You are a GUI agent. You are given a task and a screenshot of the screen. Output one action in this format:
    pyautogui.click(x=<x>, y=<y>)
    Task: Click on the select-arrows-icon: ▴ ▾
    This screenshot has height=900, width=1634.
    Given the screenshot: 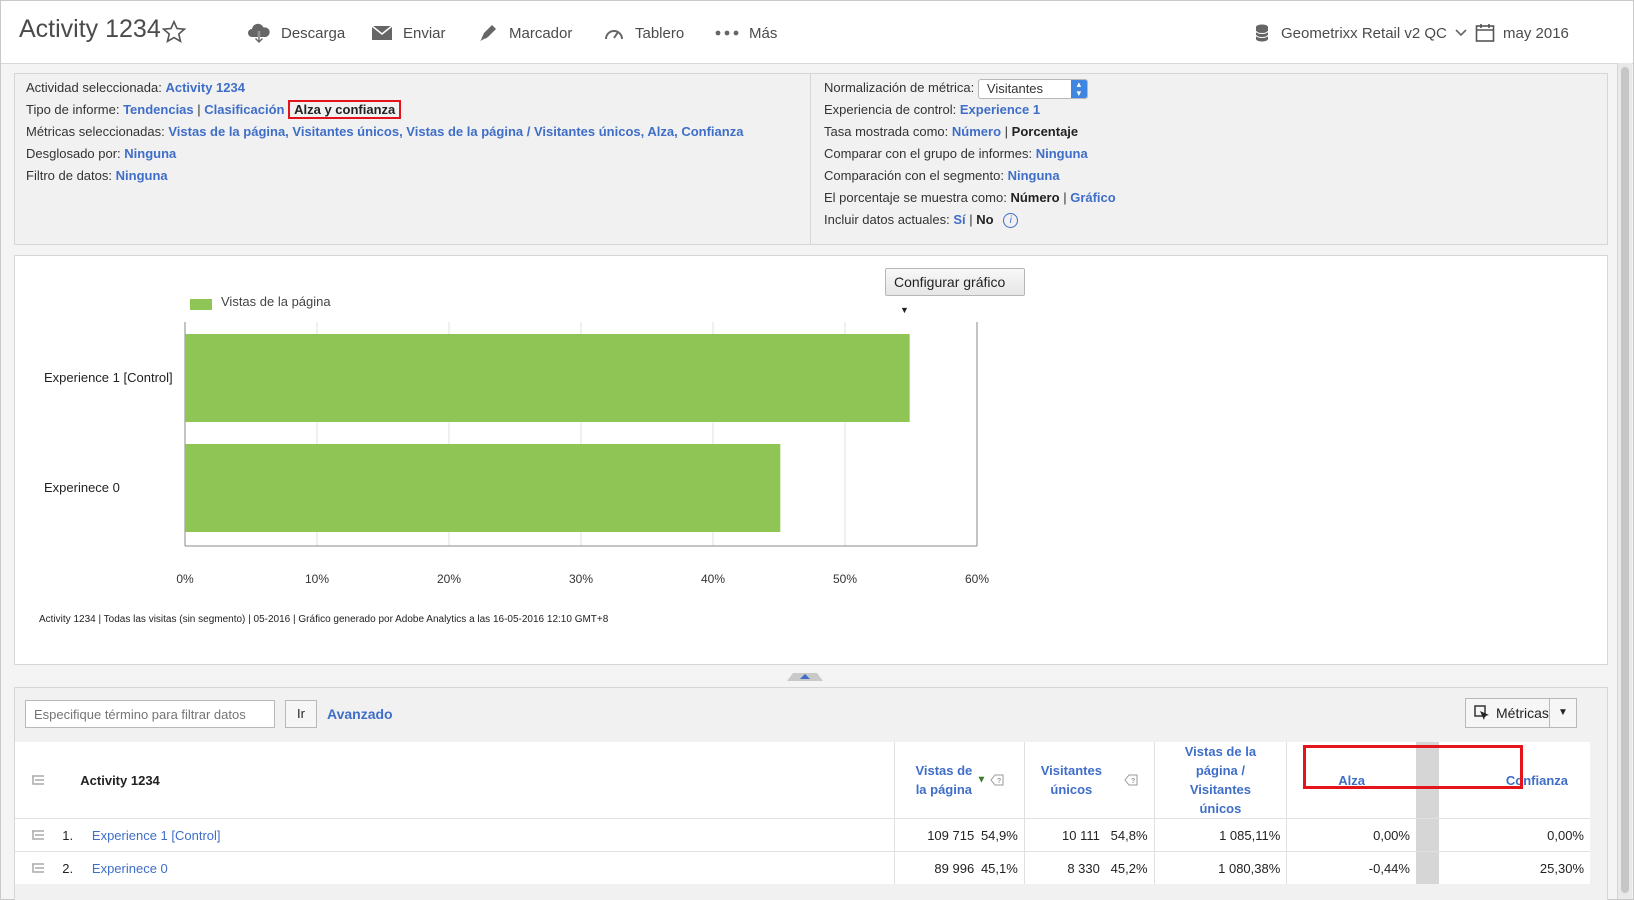 What is the action you would take?
    pyautogui.click(x=1078, y=88)
    